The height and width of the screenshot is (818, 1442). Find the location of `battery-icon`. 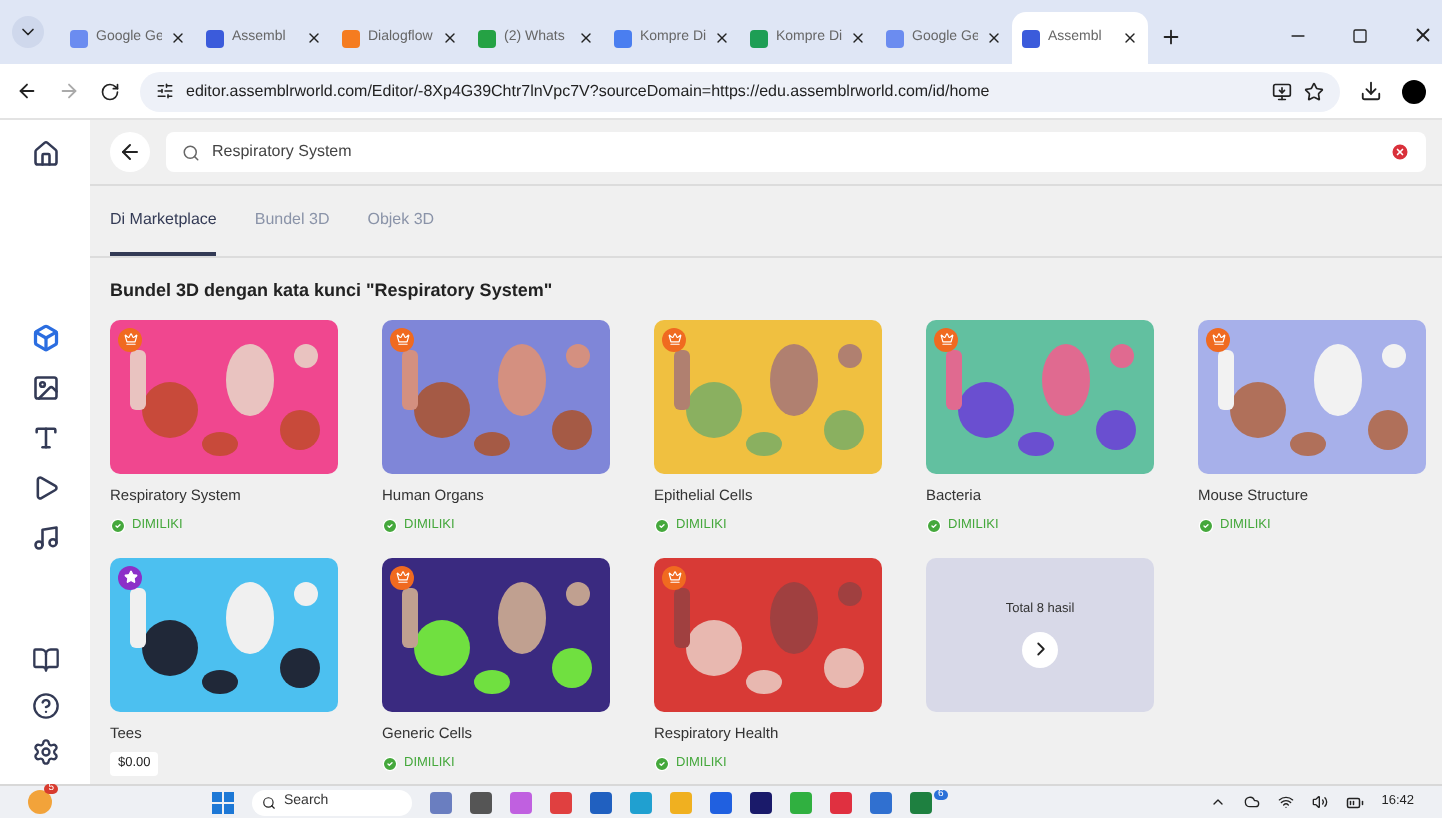

battery-icon is located at coordinates (1354, 802).